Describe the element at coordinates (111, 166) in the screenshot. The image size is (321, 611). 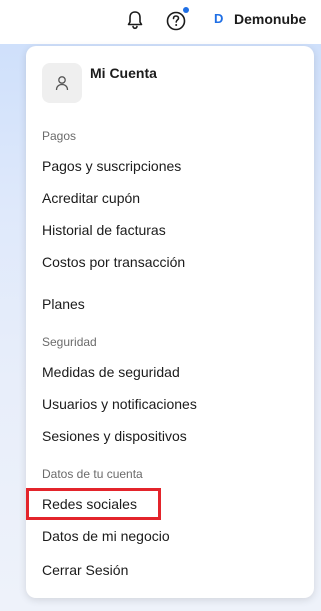
I see `menu-item-pagos-suscripciones: Pagos y suscripciones` at that location.